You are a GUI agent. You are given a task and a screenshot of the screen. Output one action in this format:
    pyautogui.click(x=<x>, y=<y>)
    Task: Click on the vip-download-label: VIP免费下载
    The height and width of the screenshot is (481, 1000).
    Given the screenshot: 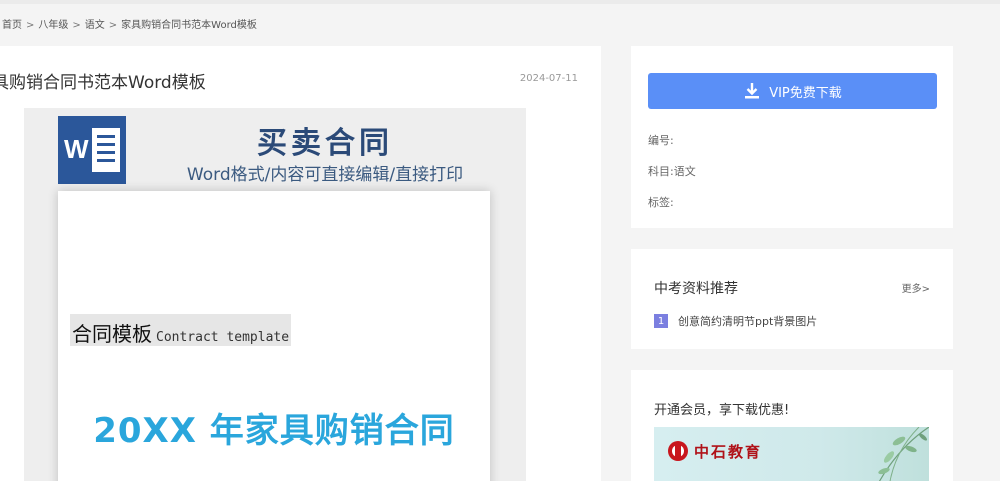 What is the action you would take?
    pyautogui.click(x=805, y=93)
    